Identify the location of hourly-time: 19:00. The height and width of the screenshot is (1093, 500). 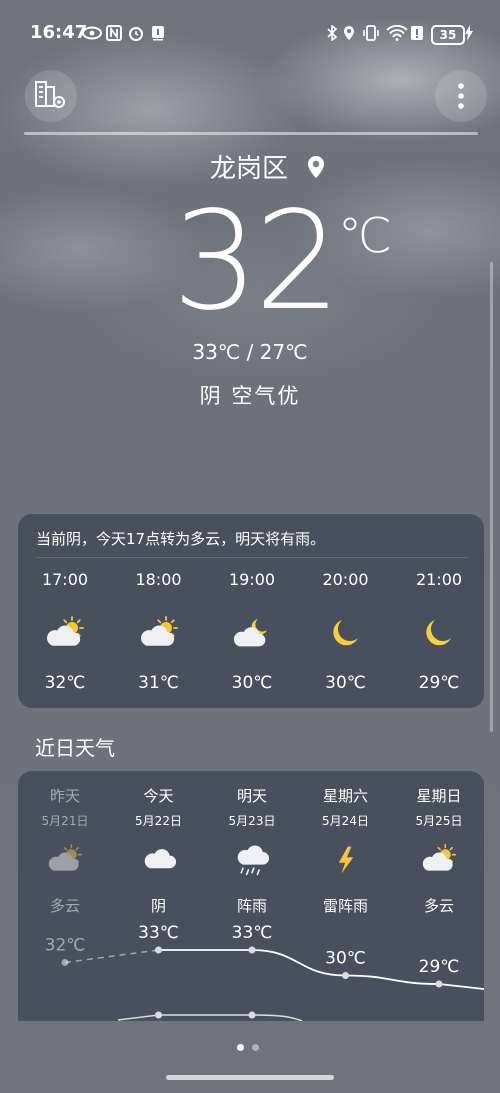
(252, 579).